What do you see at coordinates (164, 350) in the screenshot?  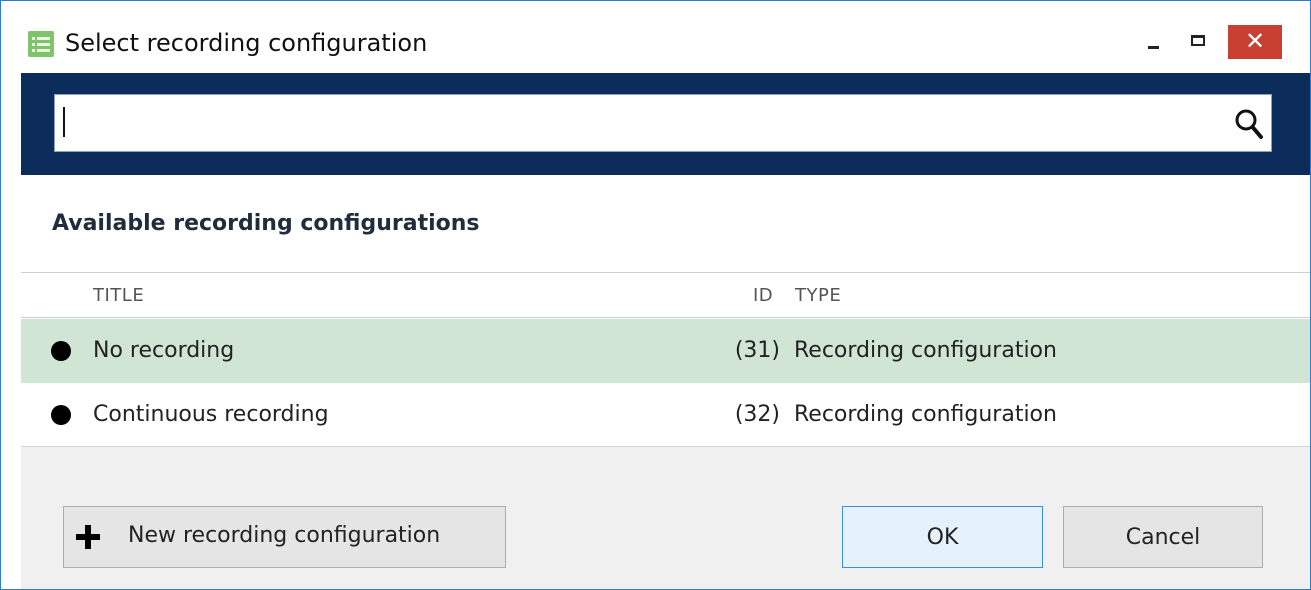 I see `row-title: No recording` at bounding box center [164, 350].